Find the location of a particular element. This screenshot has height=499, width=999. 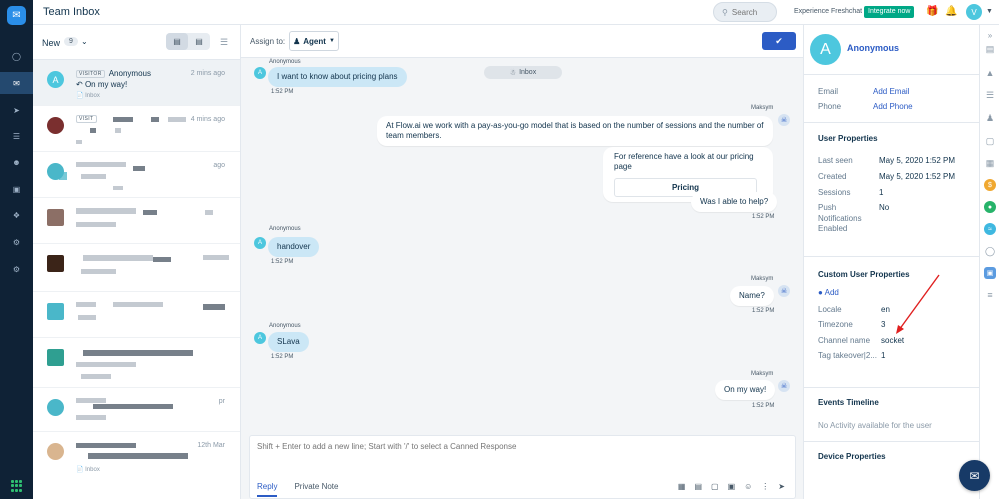

support-app-icon: ● is located at coordinates (990, 207).